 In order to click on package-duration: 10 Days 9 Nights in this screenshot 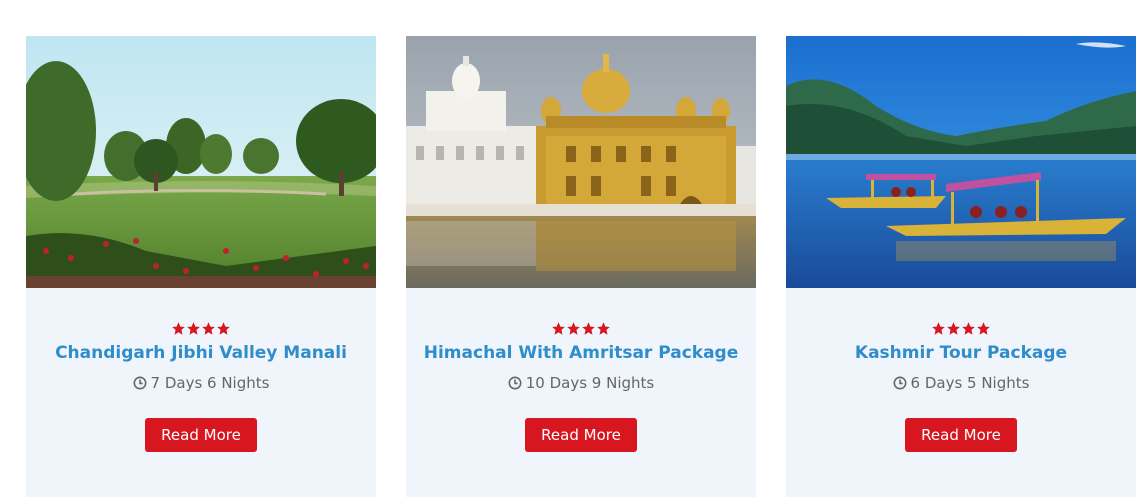, I will do `click(581, 383)`.